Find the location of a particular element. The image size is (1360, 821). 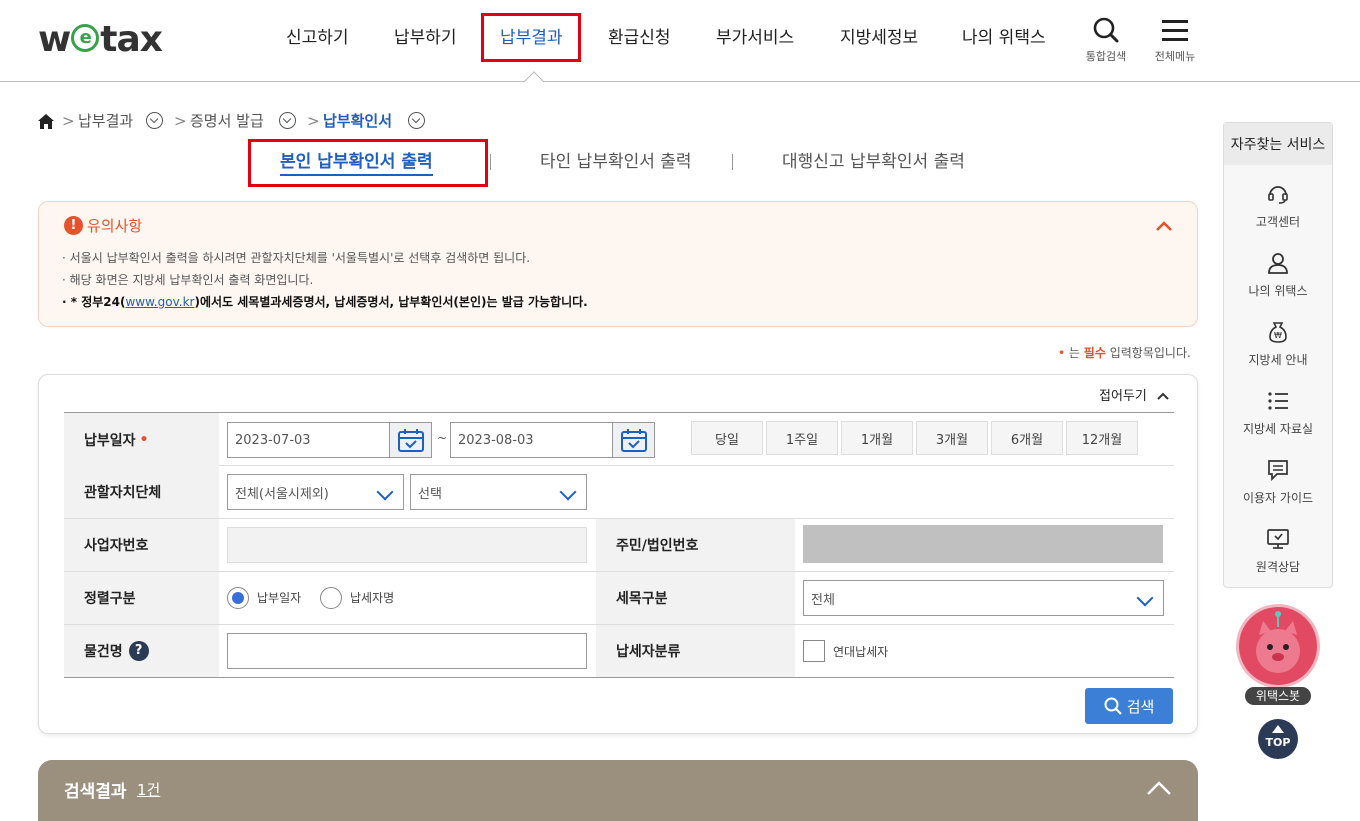

business-no-label: 사업자번호 is located at coordinates (141, 545).